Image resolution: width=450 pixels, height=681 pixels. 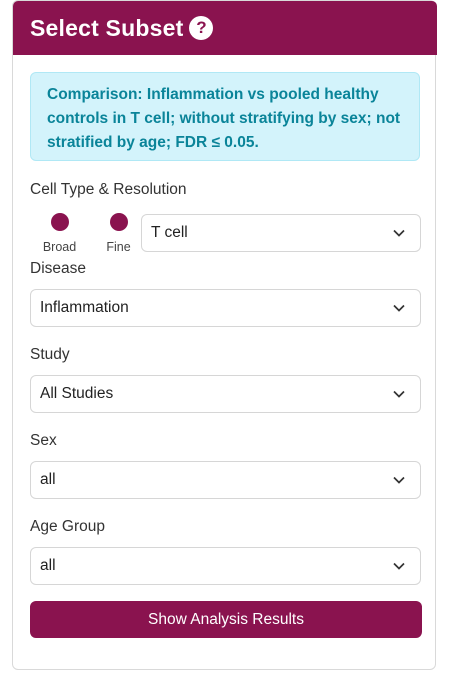 I want to click on sex-select: all, so click(x=225, y=480).